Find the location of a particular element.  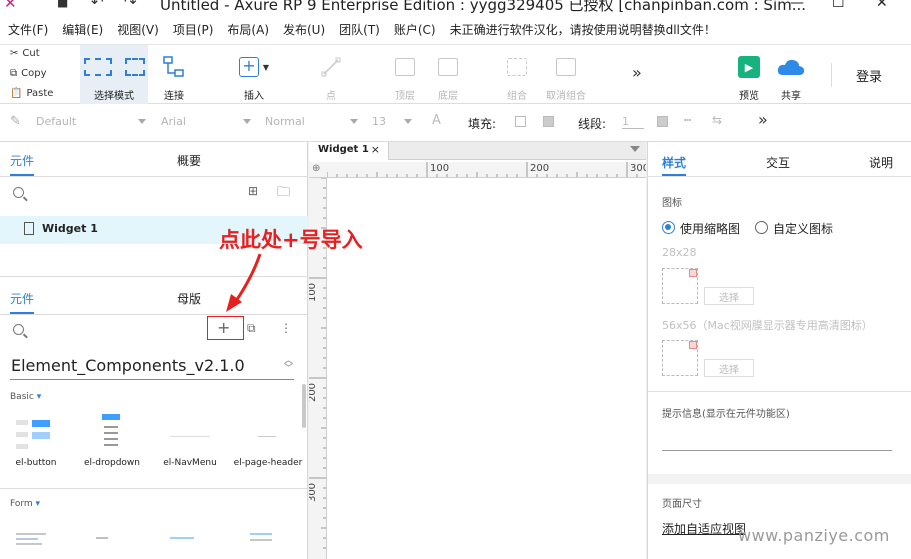

arrow-style-icon: ⇆ is located at coordinates (717, 120).